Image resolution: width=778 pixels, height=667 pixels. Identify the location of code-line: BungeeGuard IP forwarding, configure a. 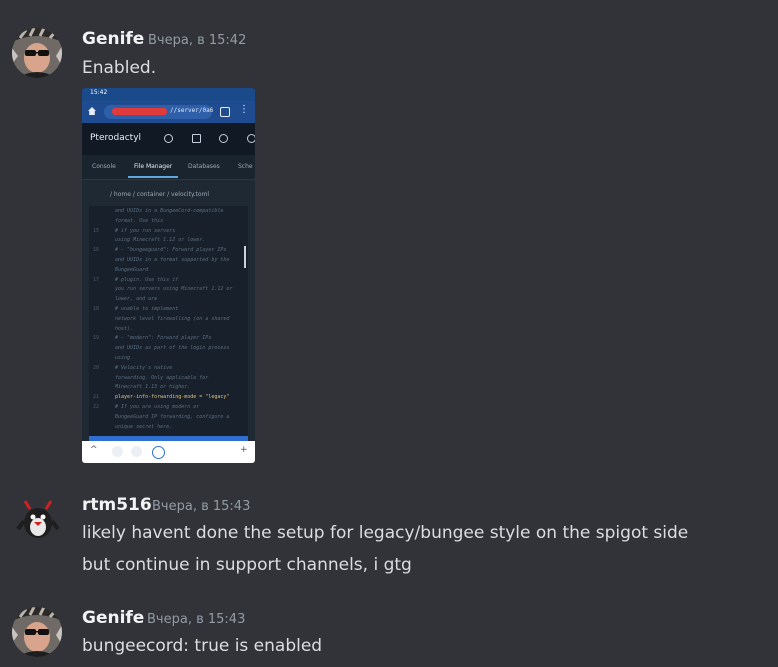
(172, 416).